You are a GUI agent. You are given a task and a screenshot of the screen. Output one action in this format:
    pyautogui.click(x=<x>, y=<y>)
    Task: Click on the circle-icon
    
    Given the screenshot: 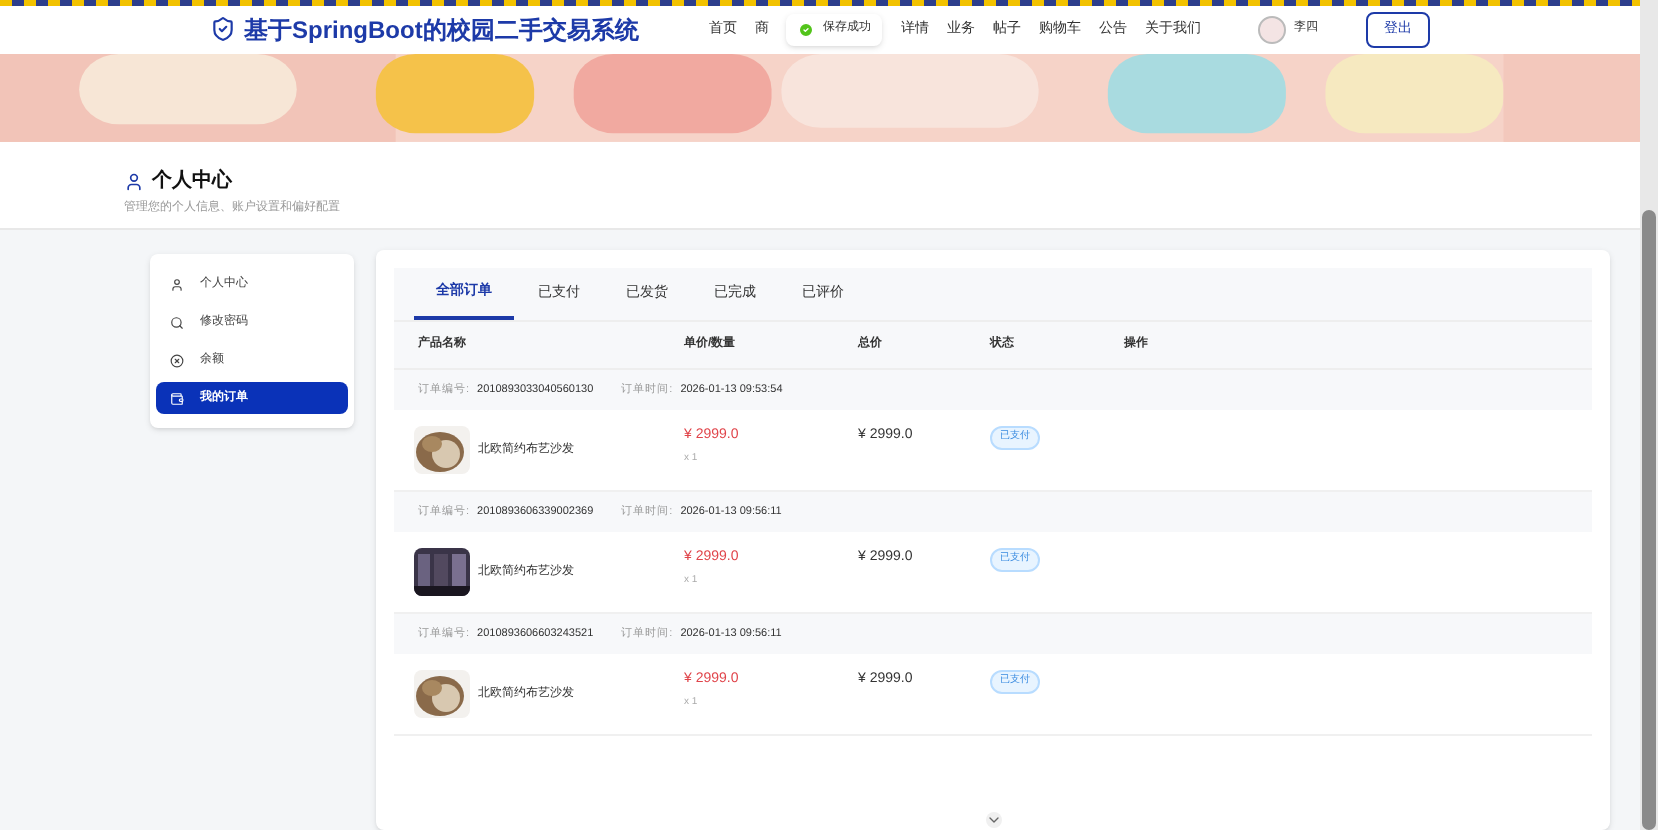 What is the action you would take?
    pyautogui.click(x=177, y=360)
    